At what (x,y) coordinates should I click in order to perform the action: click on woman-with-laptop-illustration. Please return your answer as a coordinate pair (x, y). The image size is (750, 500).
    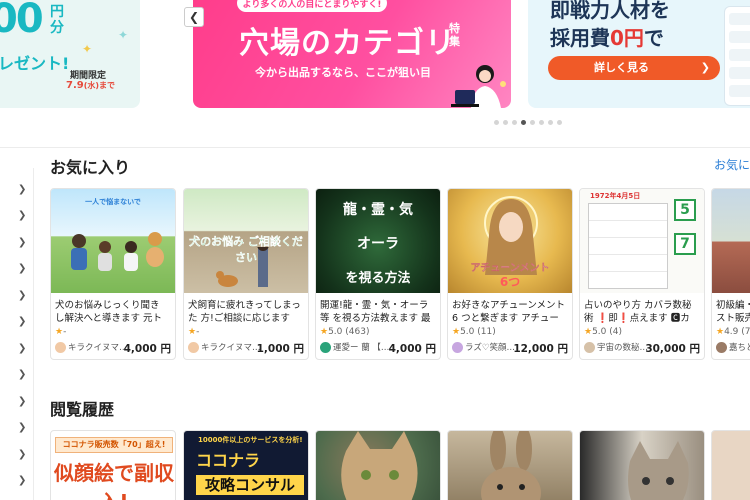
    Looking at the image, I should click on (478, 86).